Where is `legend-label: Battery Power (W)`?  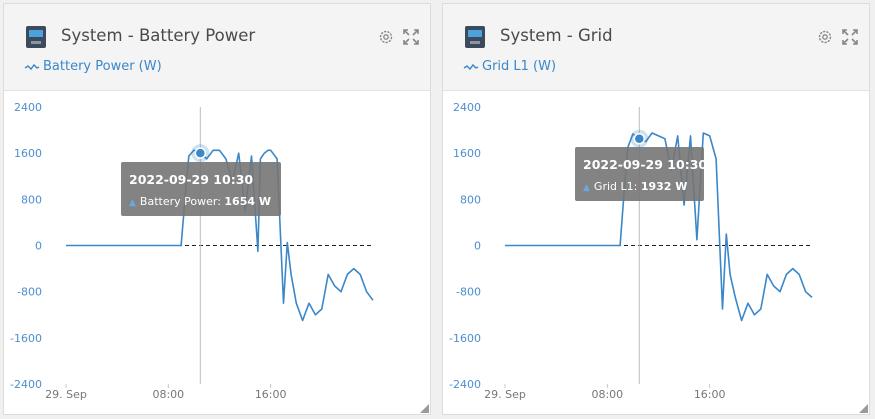 legend-label: Battery Power (W) is located at coordinates (102, 66).